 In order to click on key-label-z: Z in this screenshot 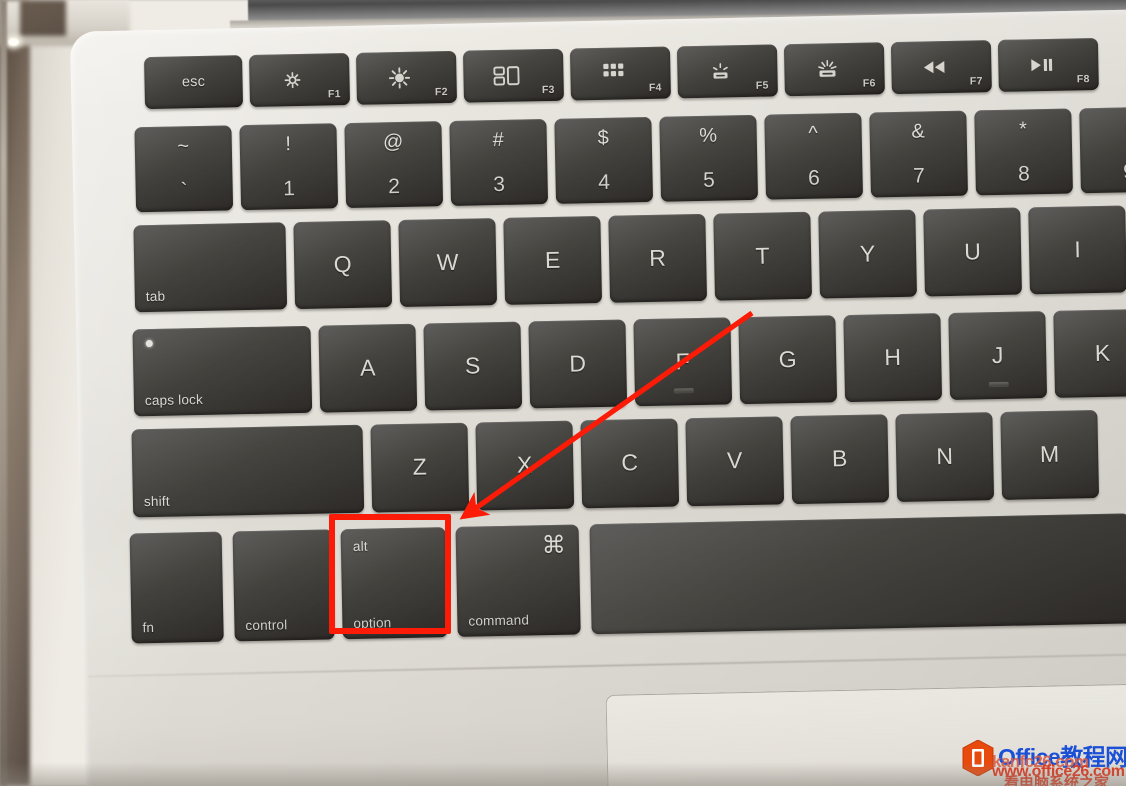, I will do `click(420, 466)`.